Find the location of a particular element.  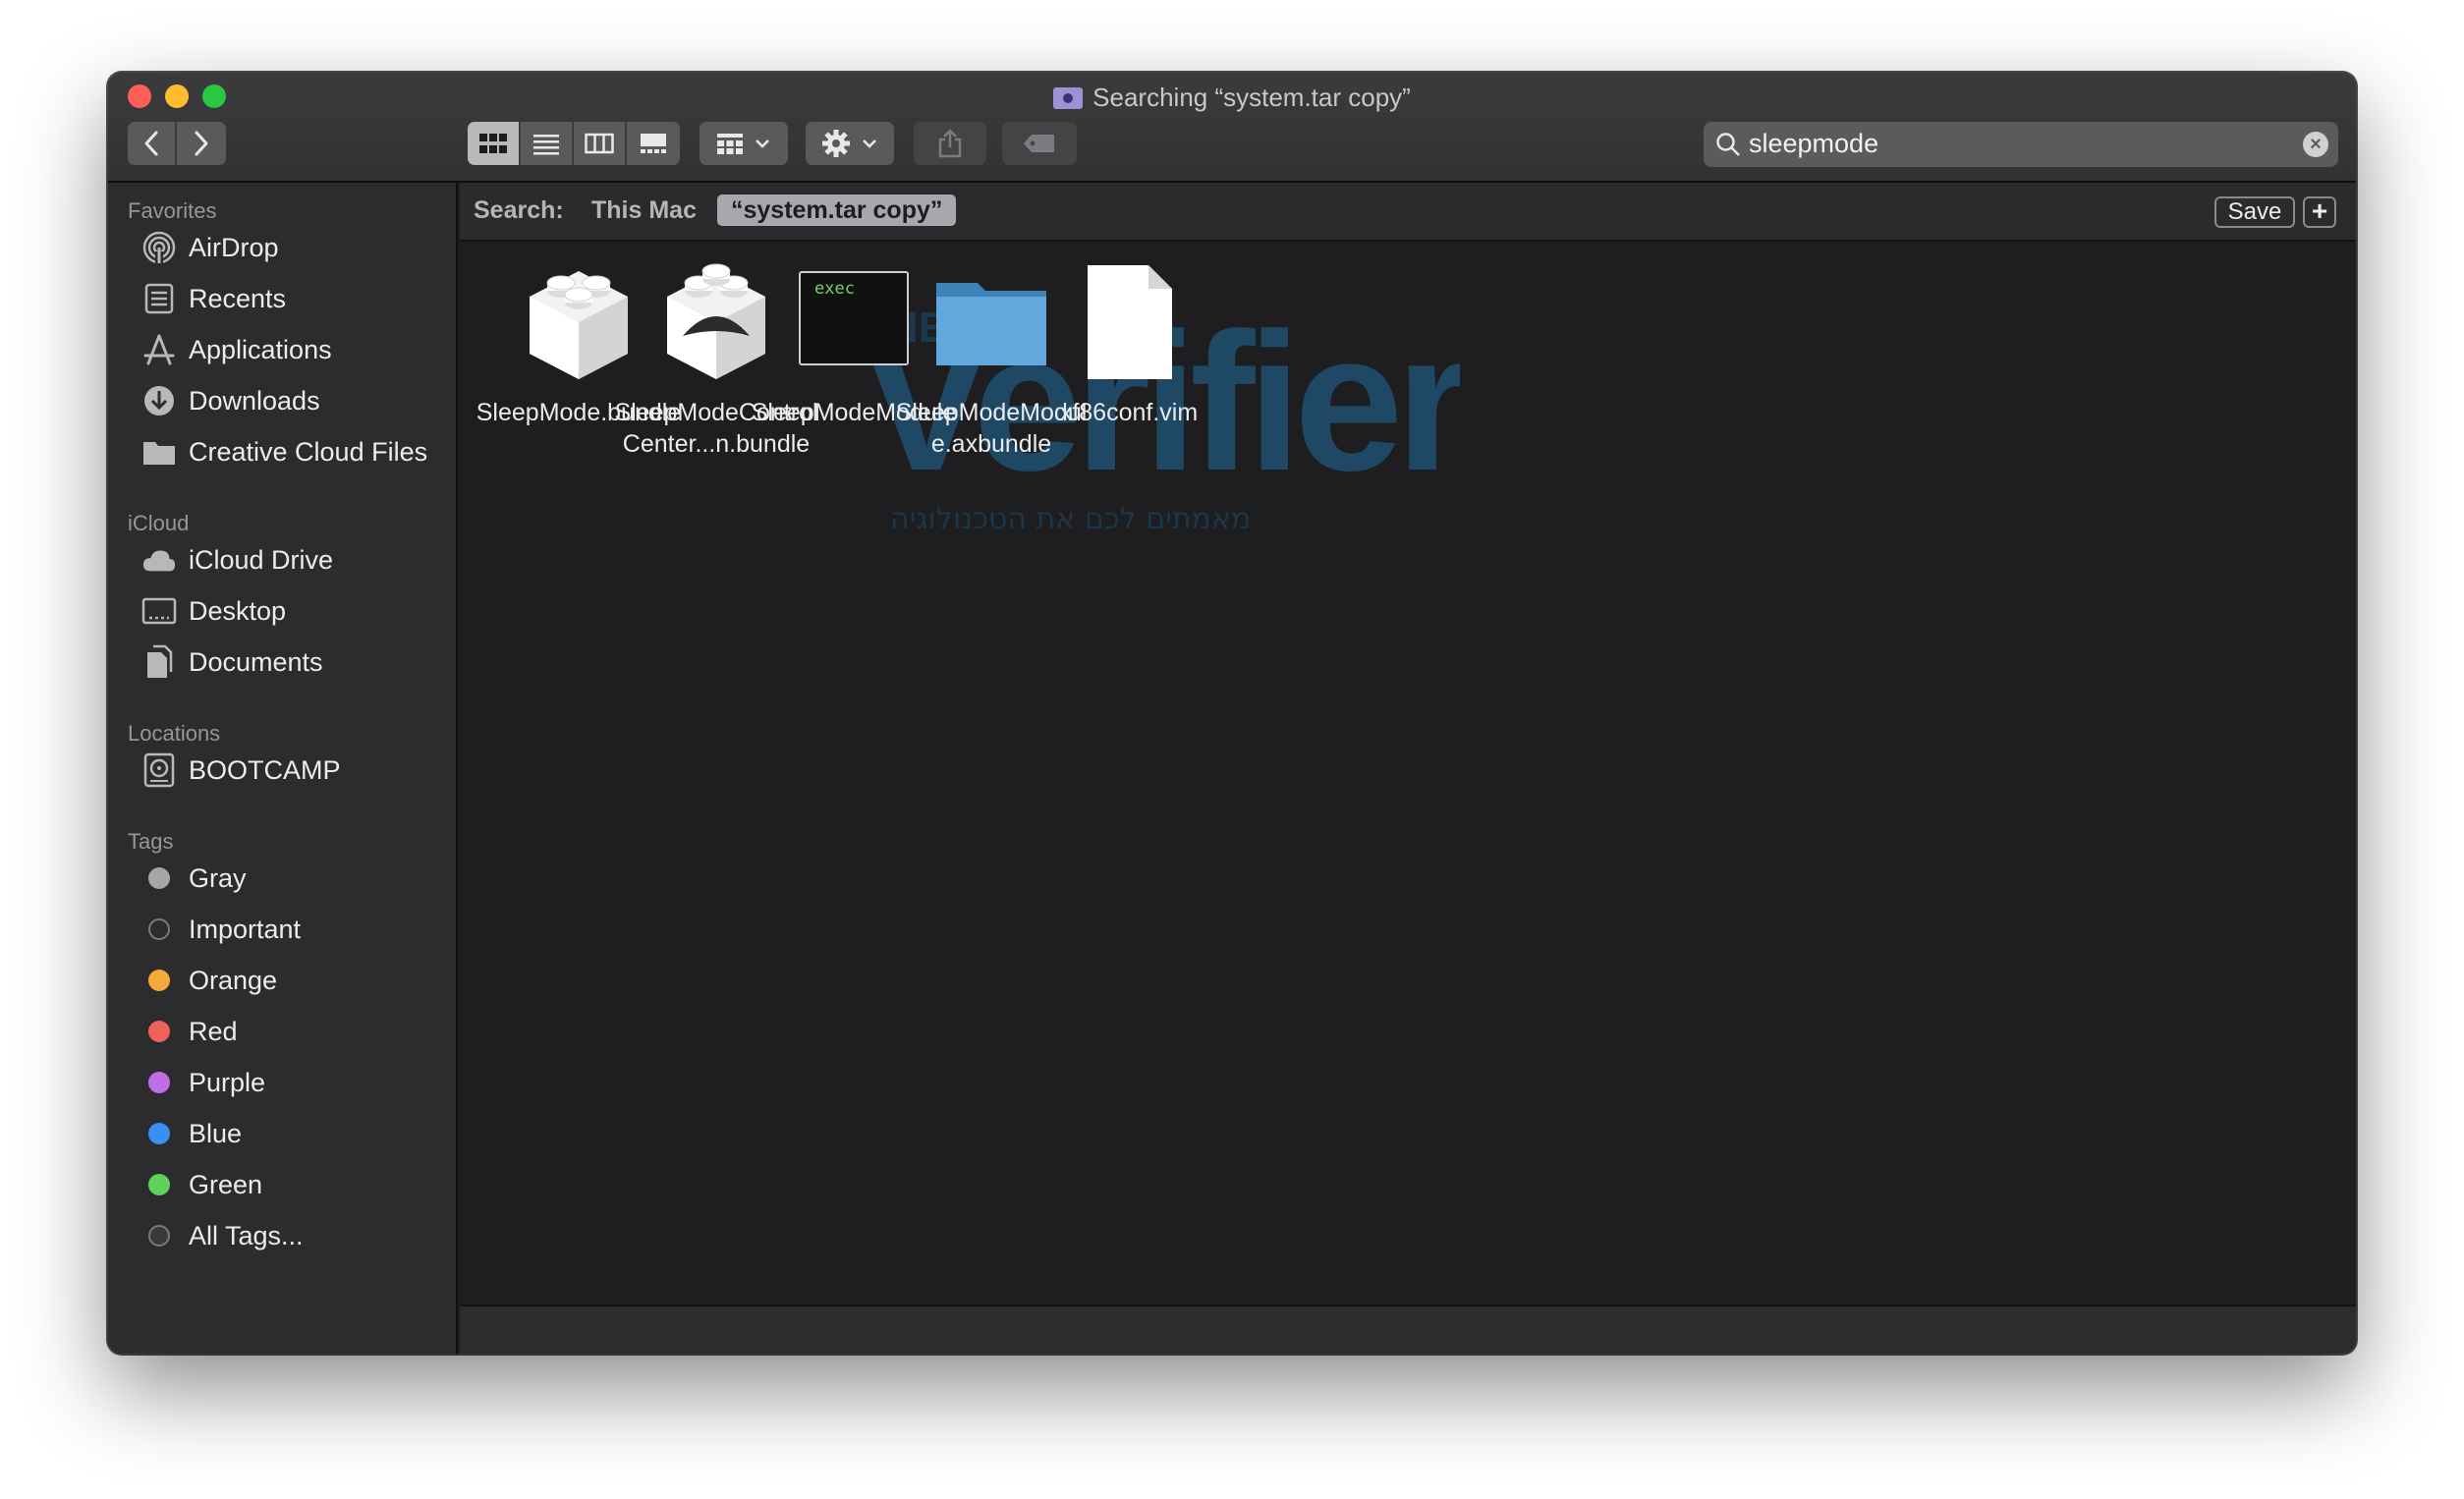

chevron-left-icon is located at coordinates (151, 143).